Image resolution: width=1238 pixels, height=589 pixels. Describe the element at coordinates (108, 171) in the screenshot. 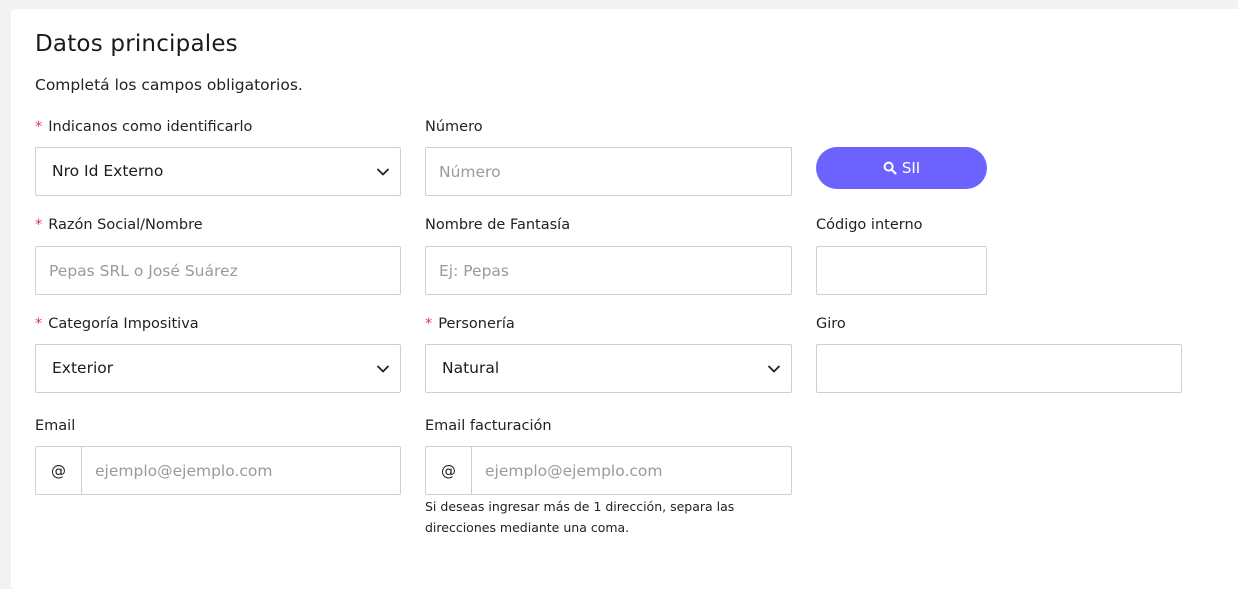

I see `identifier-select-value: Nro Id Externo` at that location.